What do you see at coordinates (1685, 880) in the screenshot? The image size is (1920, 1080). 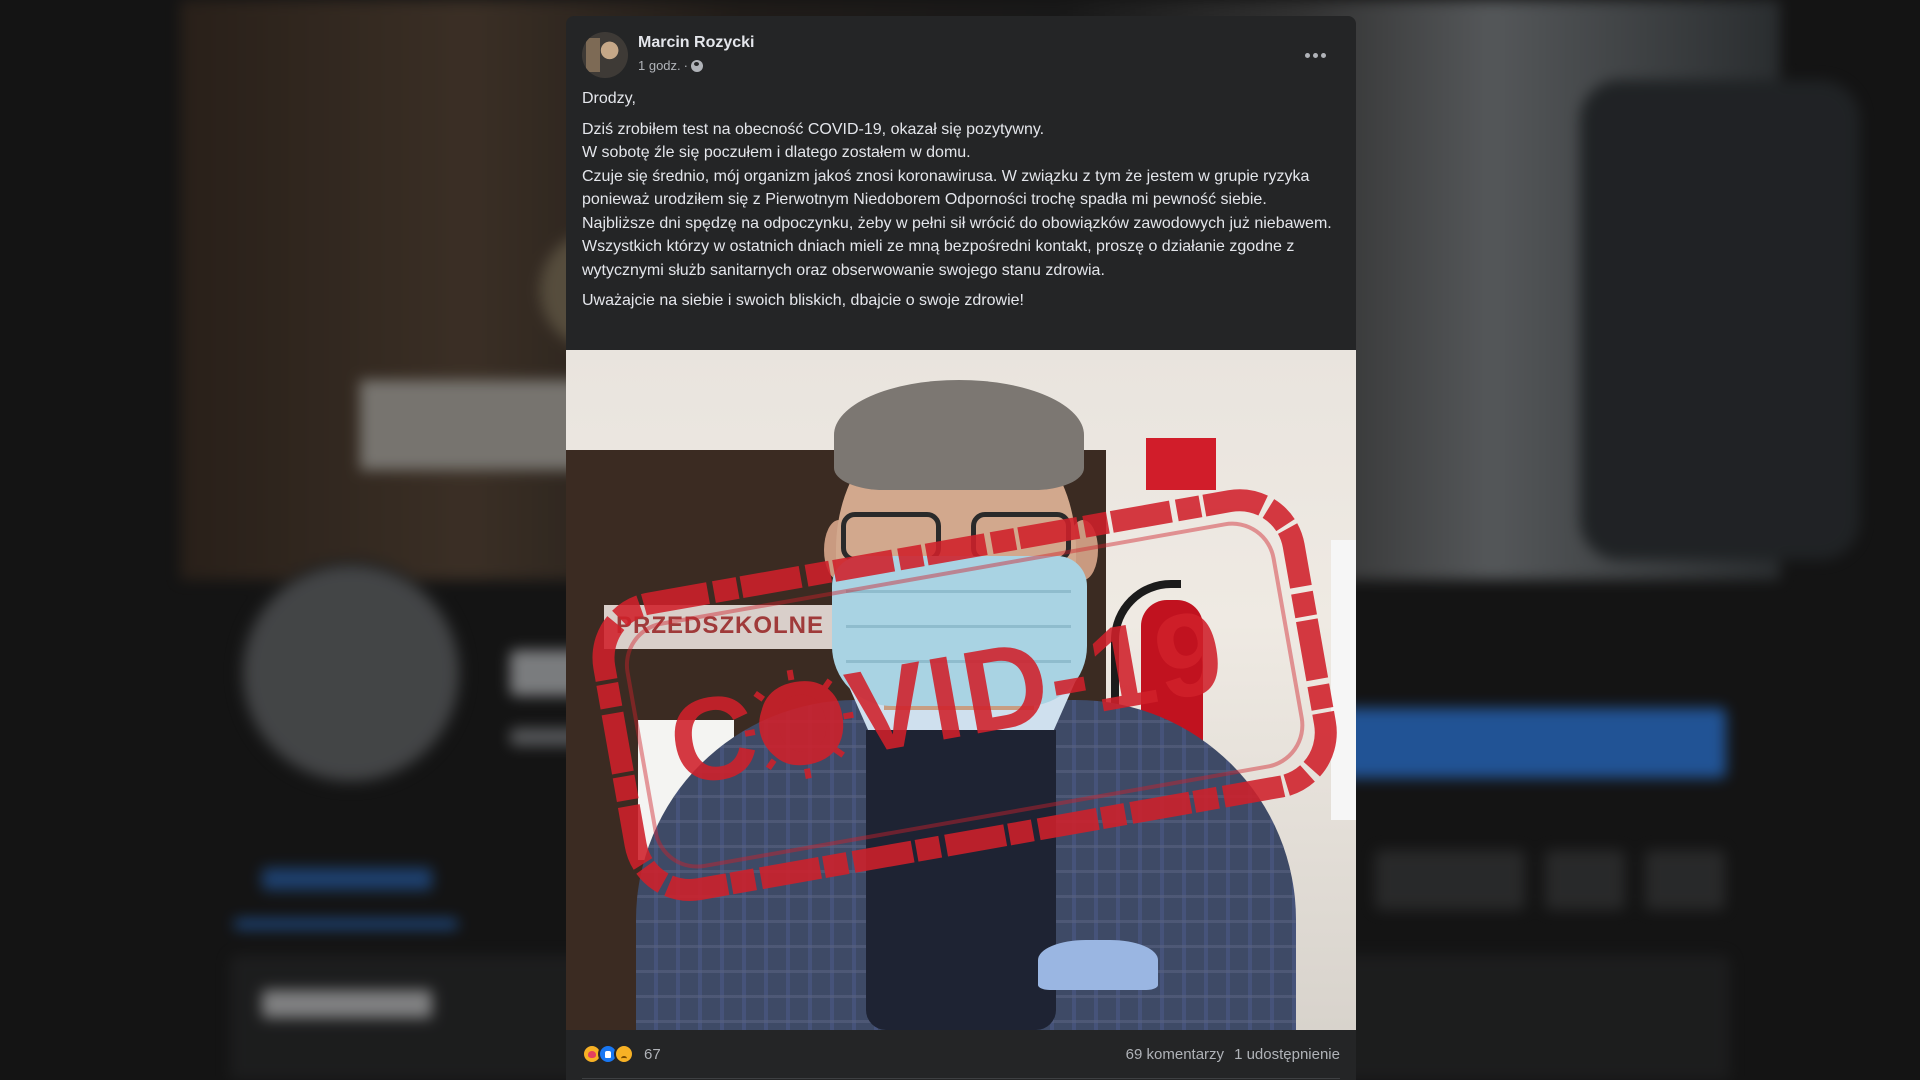 I see `profile-more-button` at bounding box center [1685, 880].